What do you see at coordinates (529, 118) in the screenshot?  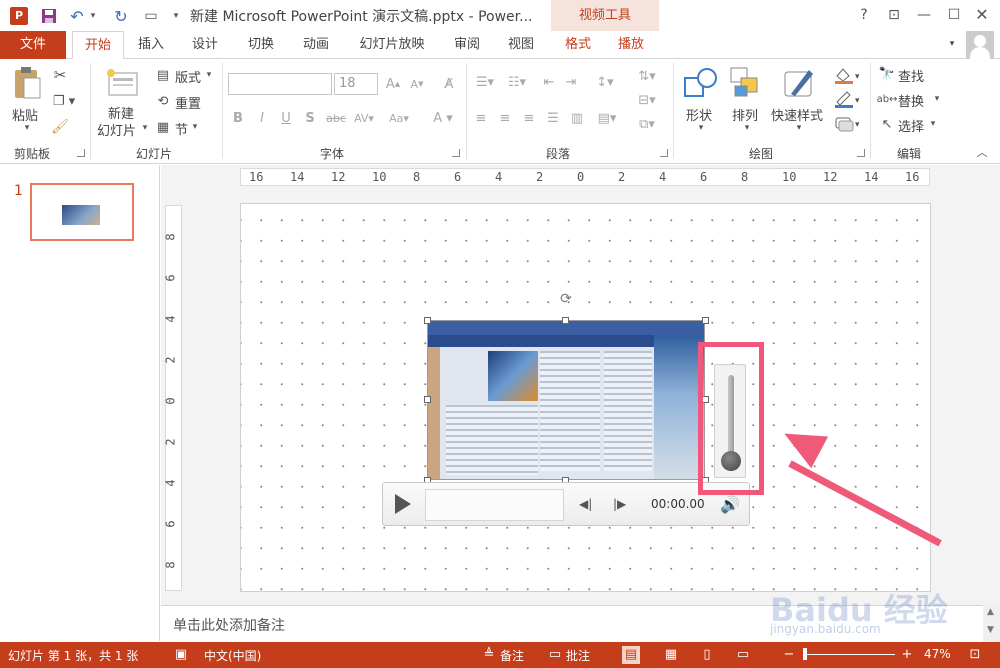 I see `align-right-icon: ≡` at bounding box center [529, 118].